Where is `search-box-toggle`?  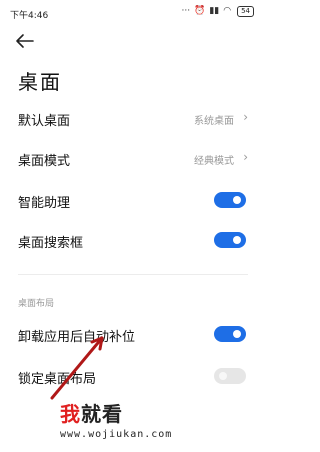 search-box-toggle is located at coordinates (230, 240).